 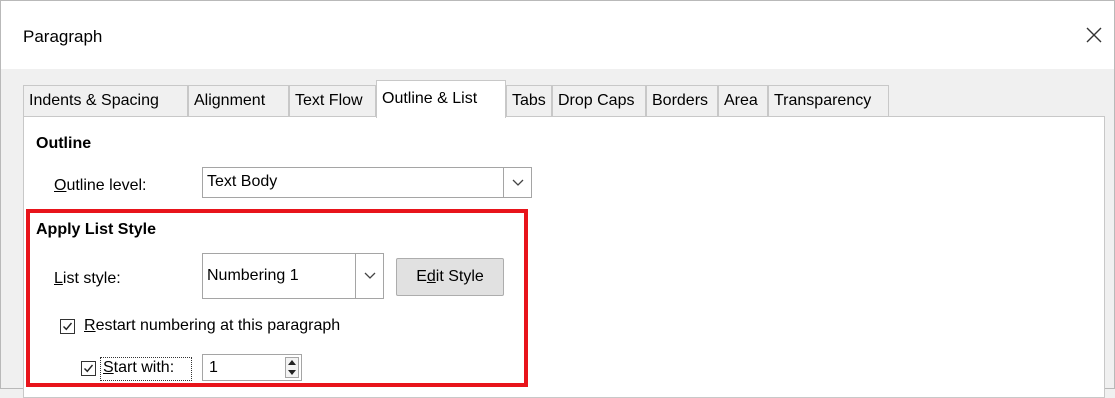 I want to click on outline-level-value: Text Body, so click(x=242, y=181).